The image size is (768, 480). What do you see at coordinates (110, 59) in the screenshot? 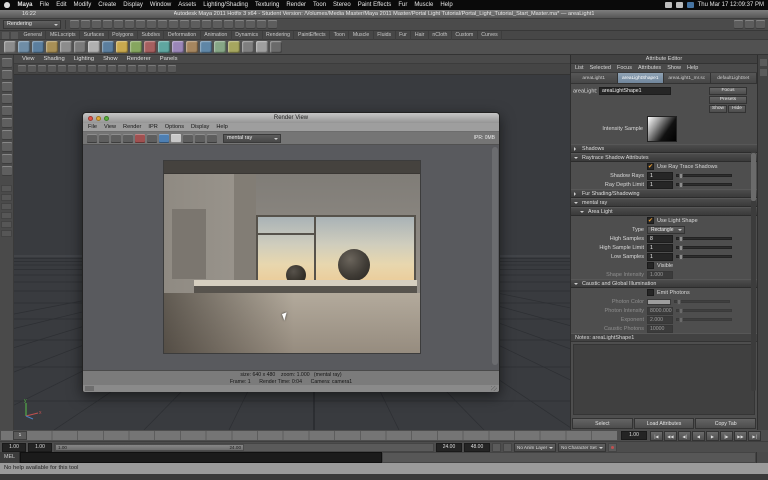
I see `panel-menu-item-3: Show` at bounding box center [110, 59].